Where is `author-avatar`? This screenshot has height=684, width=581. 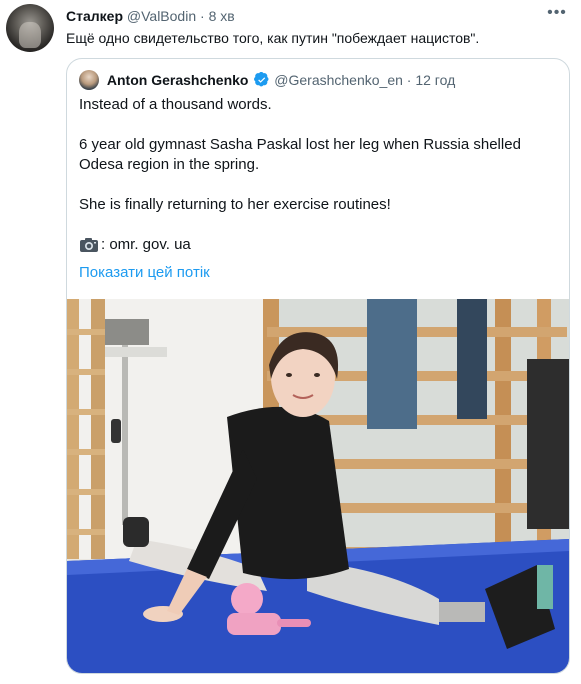
author-avatar is located at coordinates (30, 28).